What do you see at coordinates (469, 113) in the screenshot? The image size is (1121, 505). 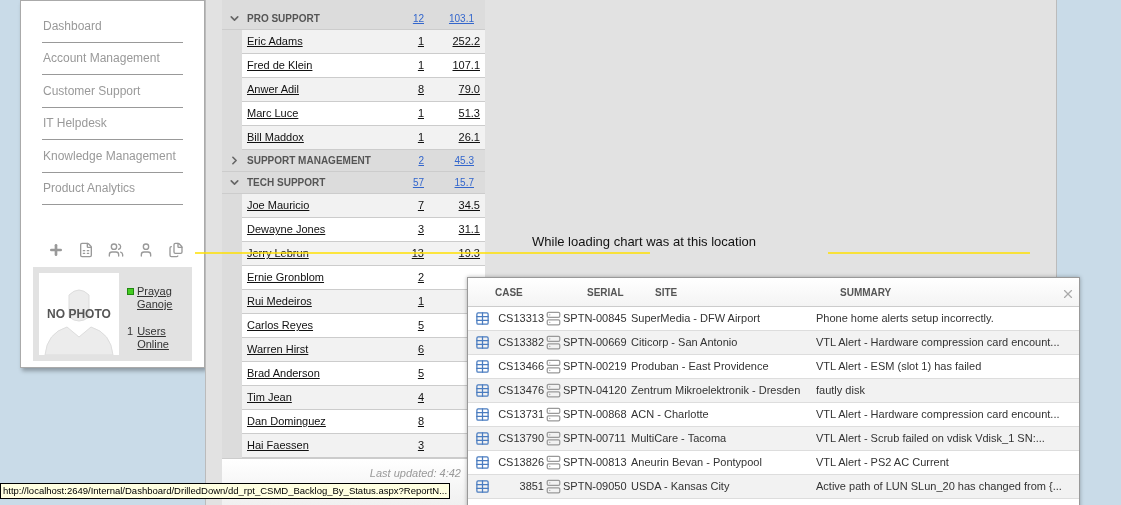 I see `value-link: 51.3` at bounding box center [469, 113].